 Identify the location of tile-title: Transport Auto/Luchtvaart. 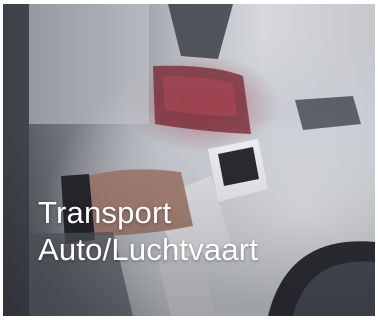
(148, 231).